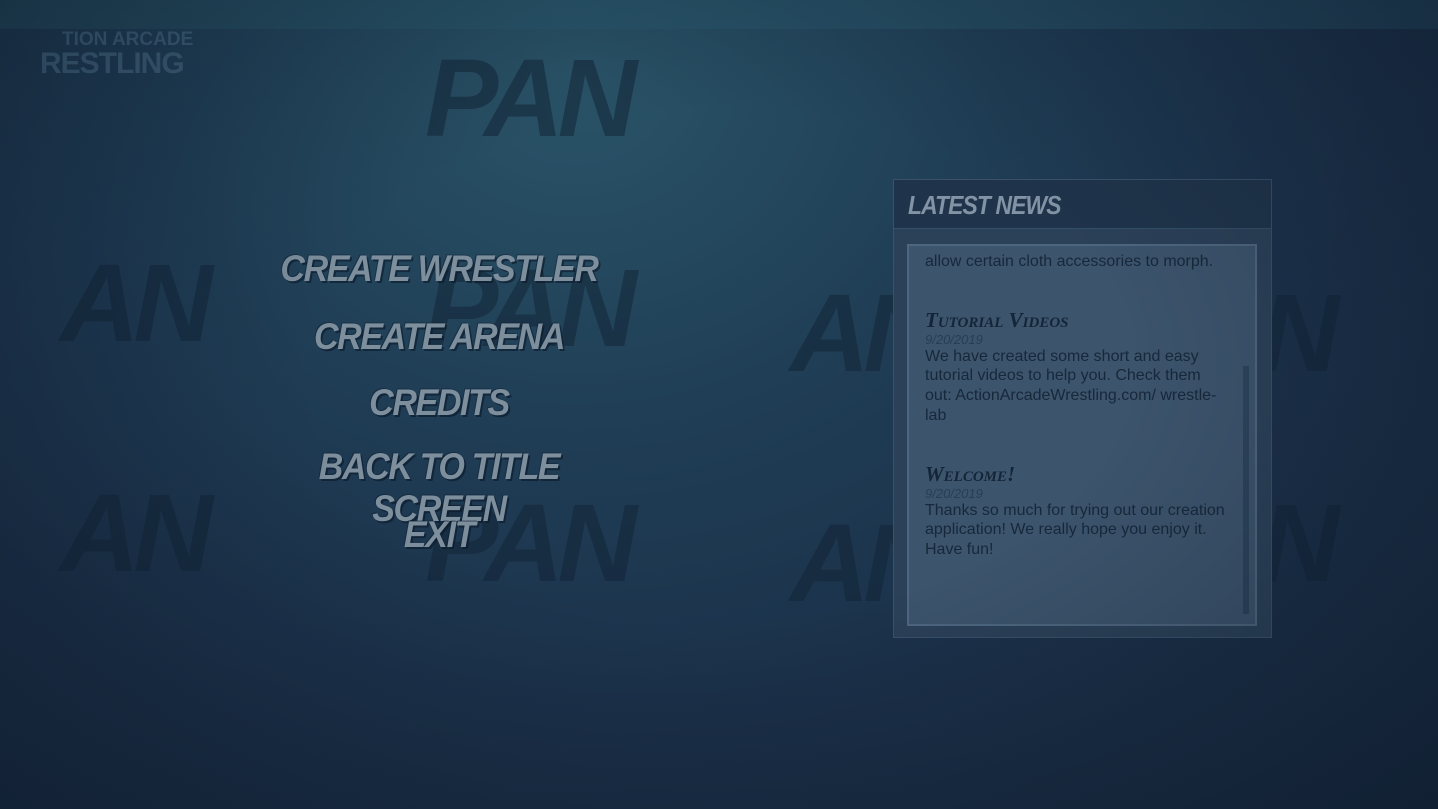 This screenshot has height=809, width=1438. I want to click on background-decoration: PAN, so click(531, 98).